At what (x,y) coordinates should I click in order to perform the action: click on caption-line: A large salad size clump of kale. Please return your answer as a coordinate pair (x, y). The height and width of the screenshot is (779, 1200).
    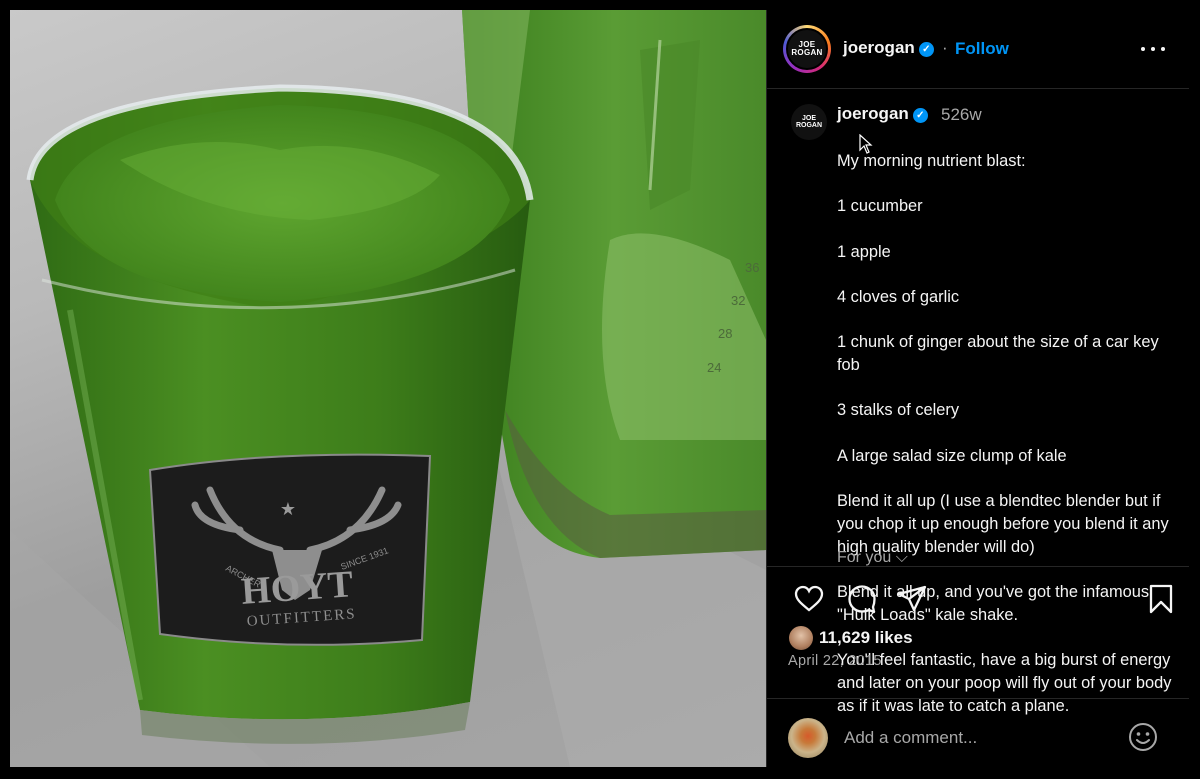
    Looking at the image, I should click on (952, 455).